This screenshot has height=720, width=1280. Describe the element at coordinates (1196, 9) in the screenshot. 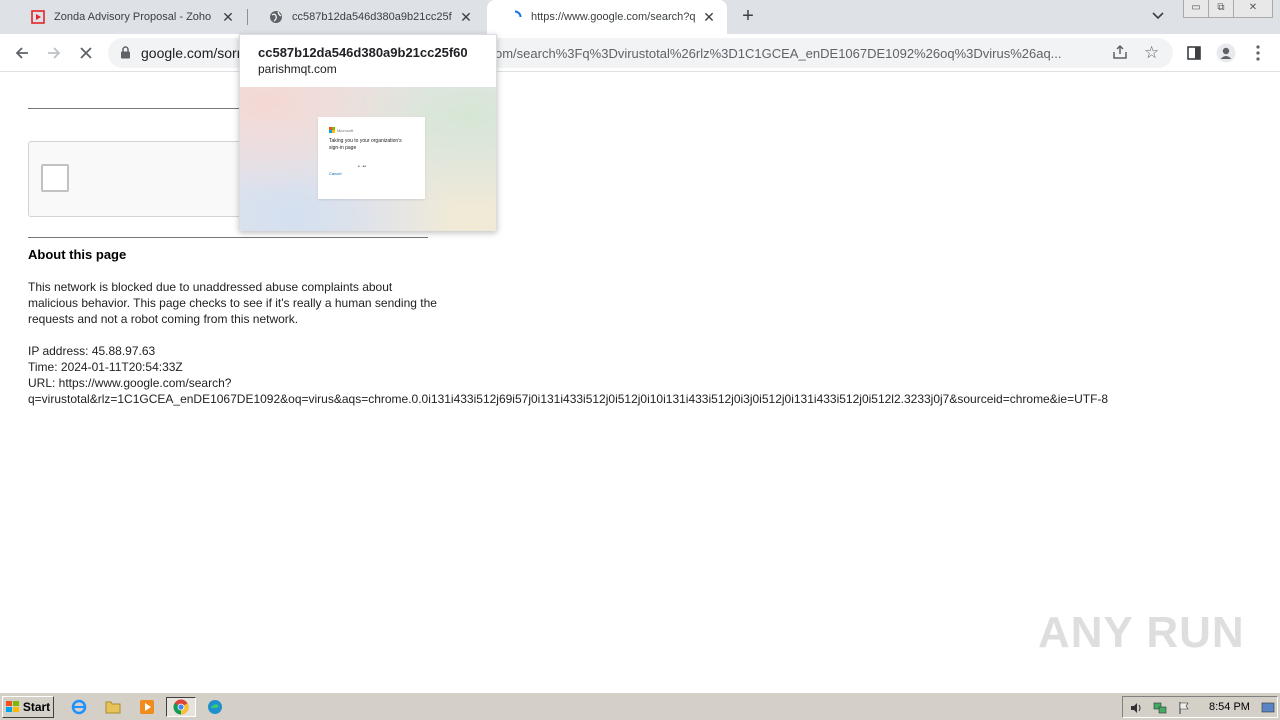

I see `minimize-button: ▭` at that location.